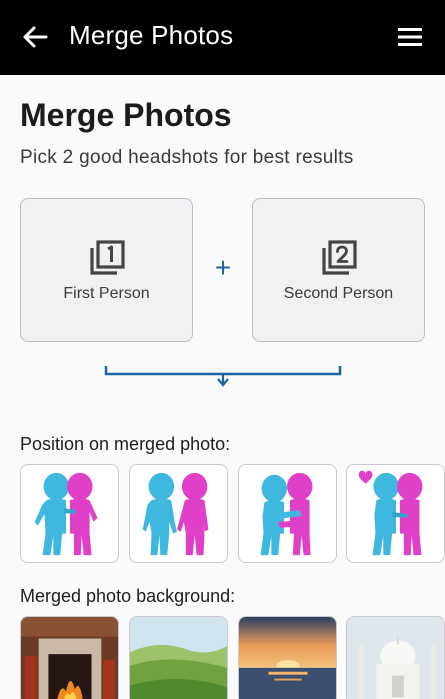  I want to click on embracing-figures-icon, so click(286, 514).